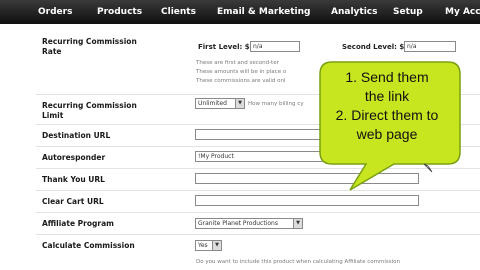 The height and width of the screenshot is (270, 480). Describe the element at coordinates (212, 103) in the screenshot. I see `recurring-limit-value: Unlimited` at that location.